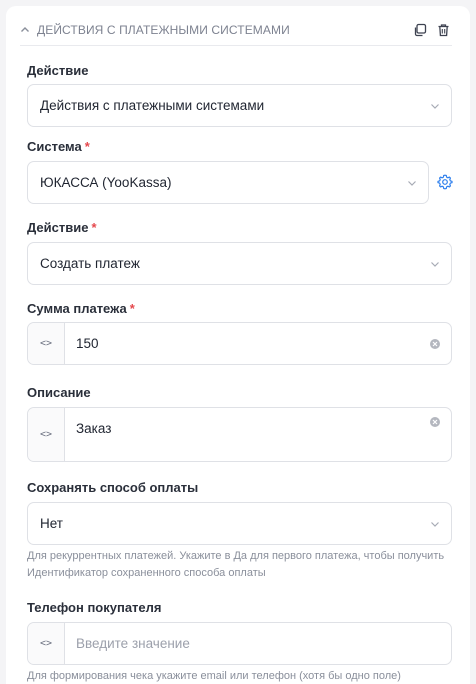 The width and height of the screenshot is (476, 684). I want to click on gear-icon, so click(445, 182).